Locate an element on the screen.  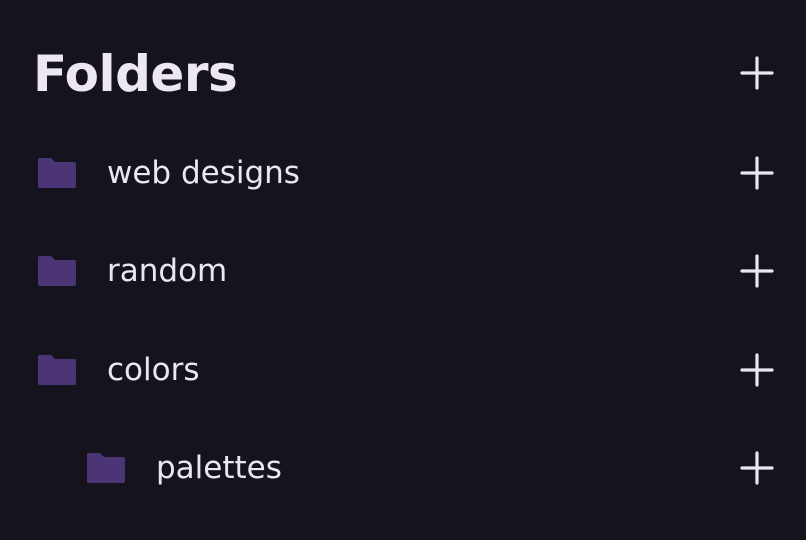
folder-item-palettes: palettes is located at coordinates (403, 467).